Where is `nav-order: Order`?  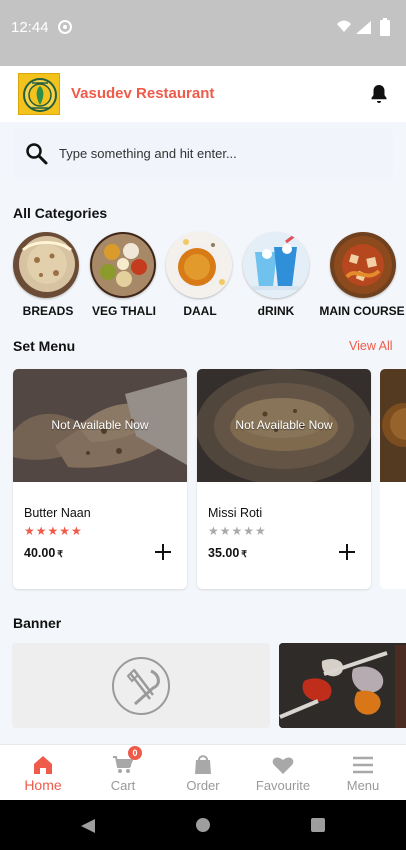 nav-order: Order is located at coordinates (203, 772).